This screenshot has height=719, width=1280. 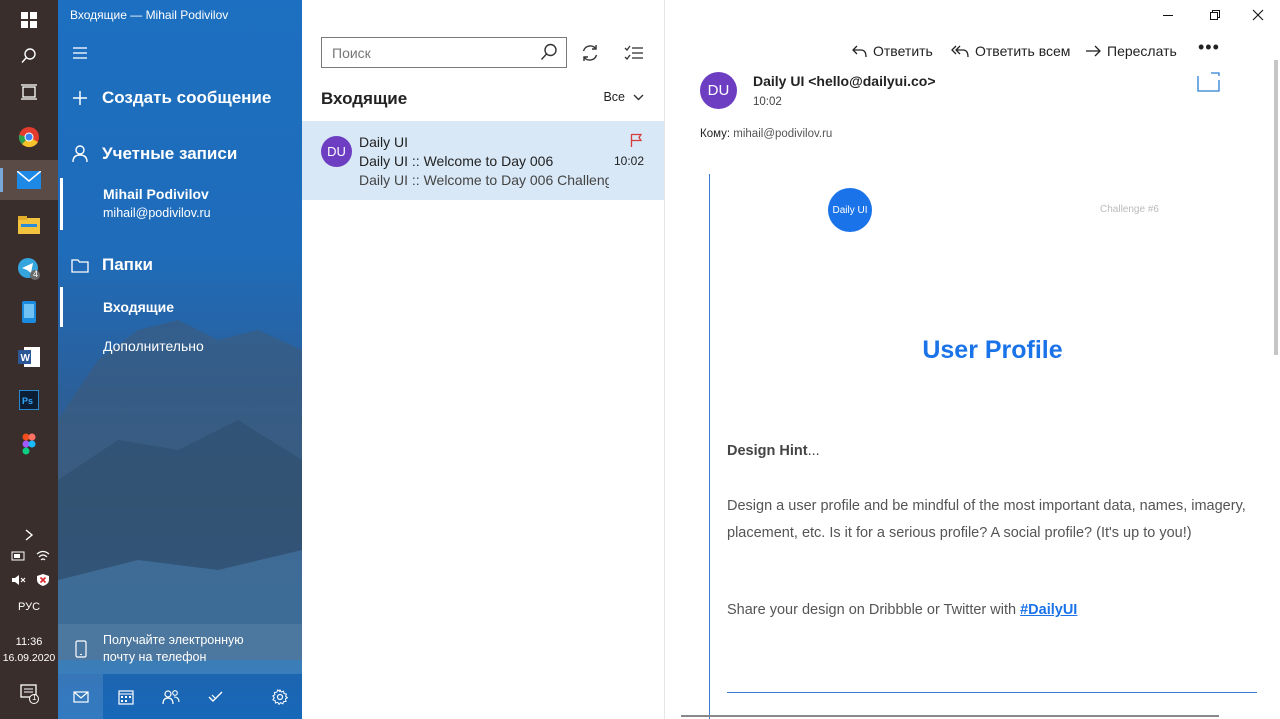 What do you see at coordinates (187, 97) in the screenshot?
I see `new-message-label: Создать сообщение` at bounding box center [187, 97].